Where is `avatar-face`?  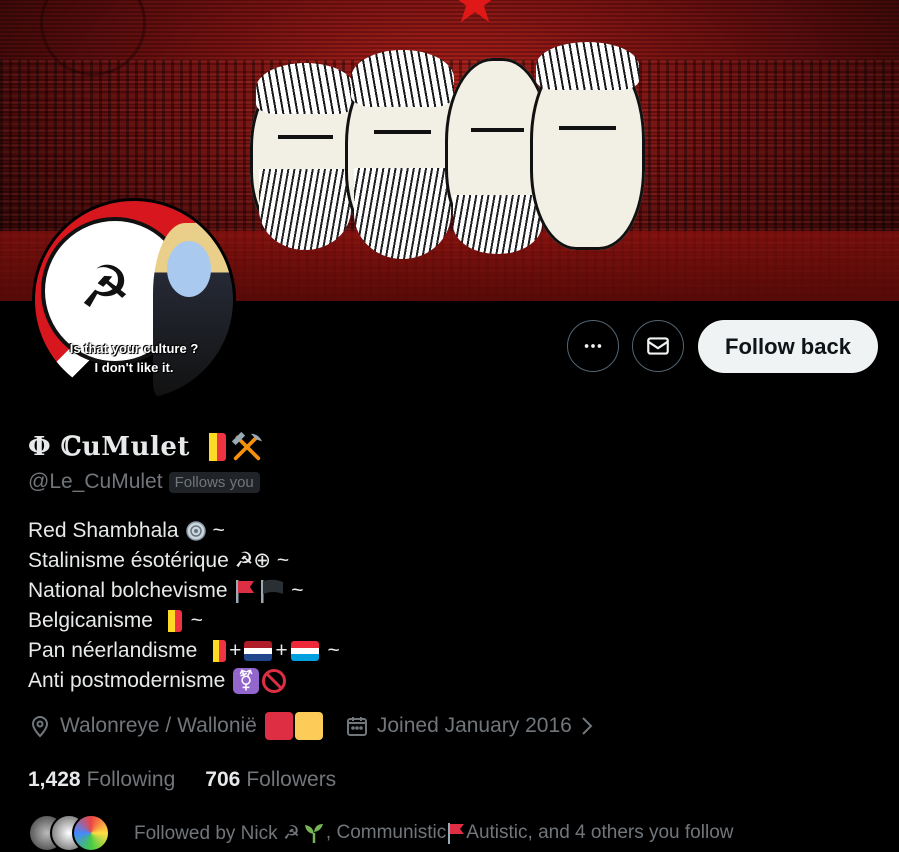 avatar-face is located at coordinates (189, 269).